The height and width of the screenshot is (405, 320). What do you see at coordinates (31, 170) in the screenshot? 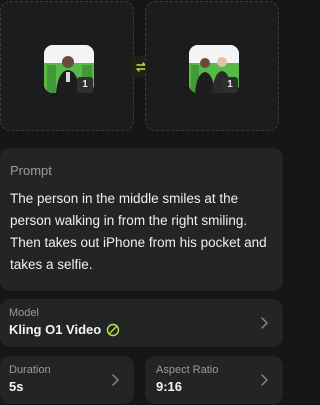
I see `prompt-label: Prompt` at bounding box center [31, 170].